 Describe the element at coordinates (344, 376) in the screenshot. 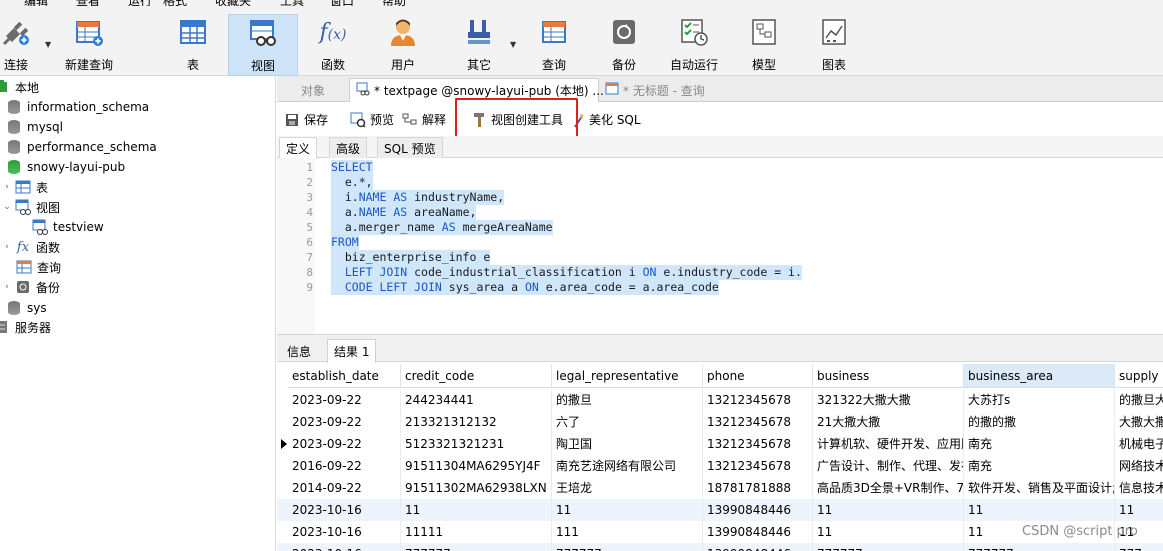

I see `column-header-establish-date: establish_date` at that location.